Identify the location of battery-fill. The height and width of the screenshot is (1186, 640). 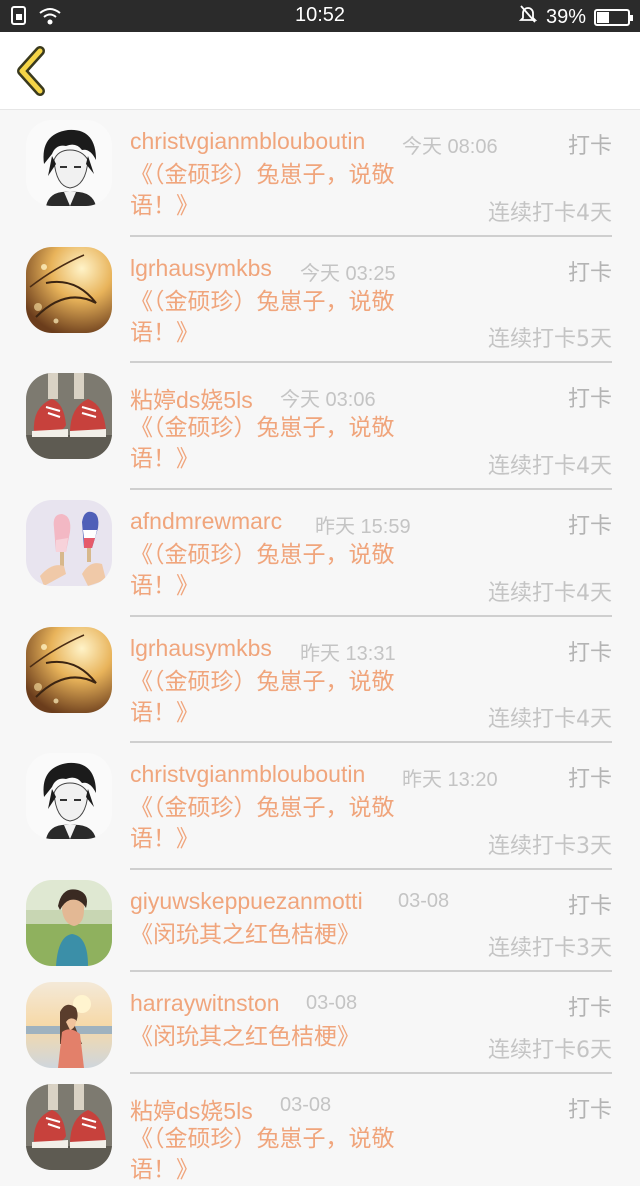
(603, 17).